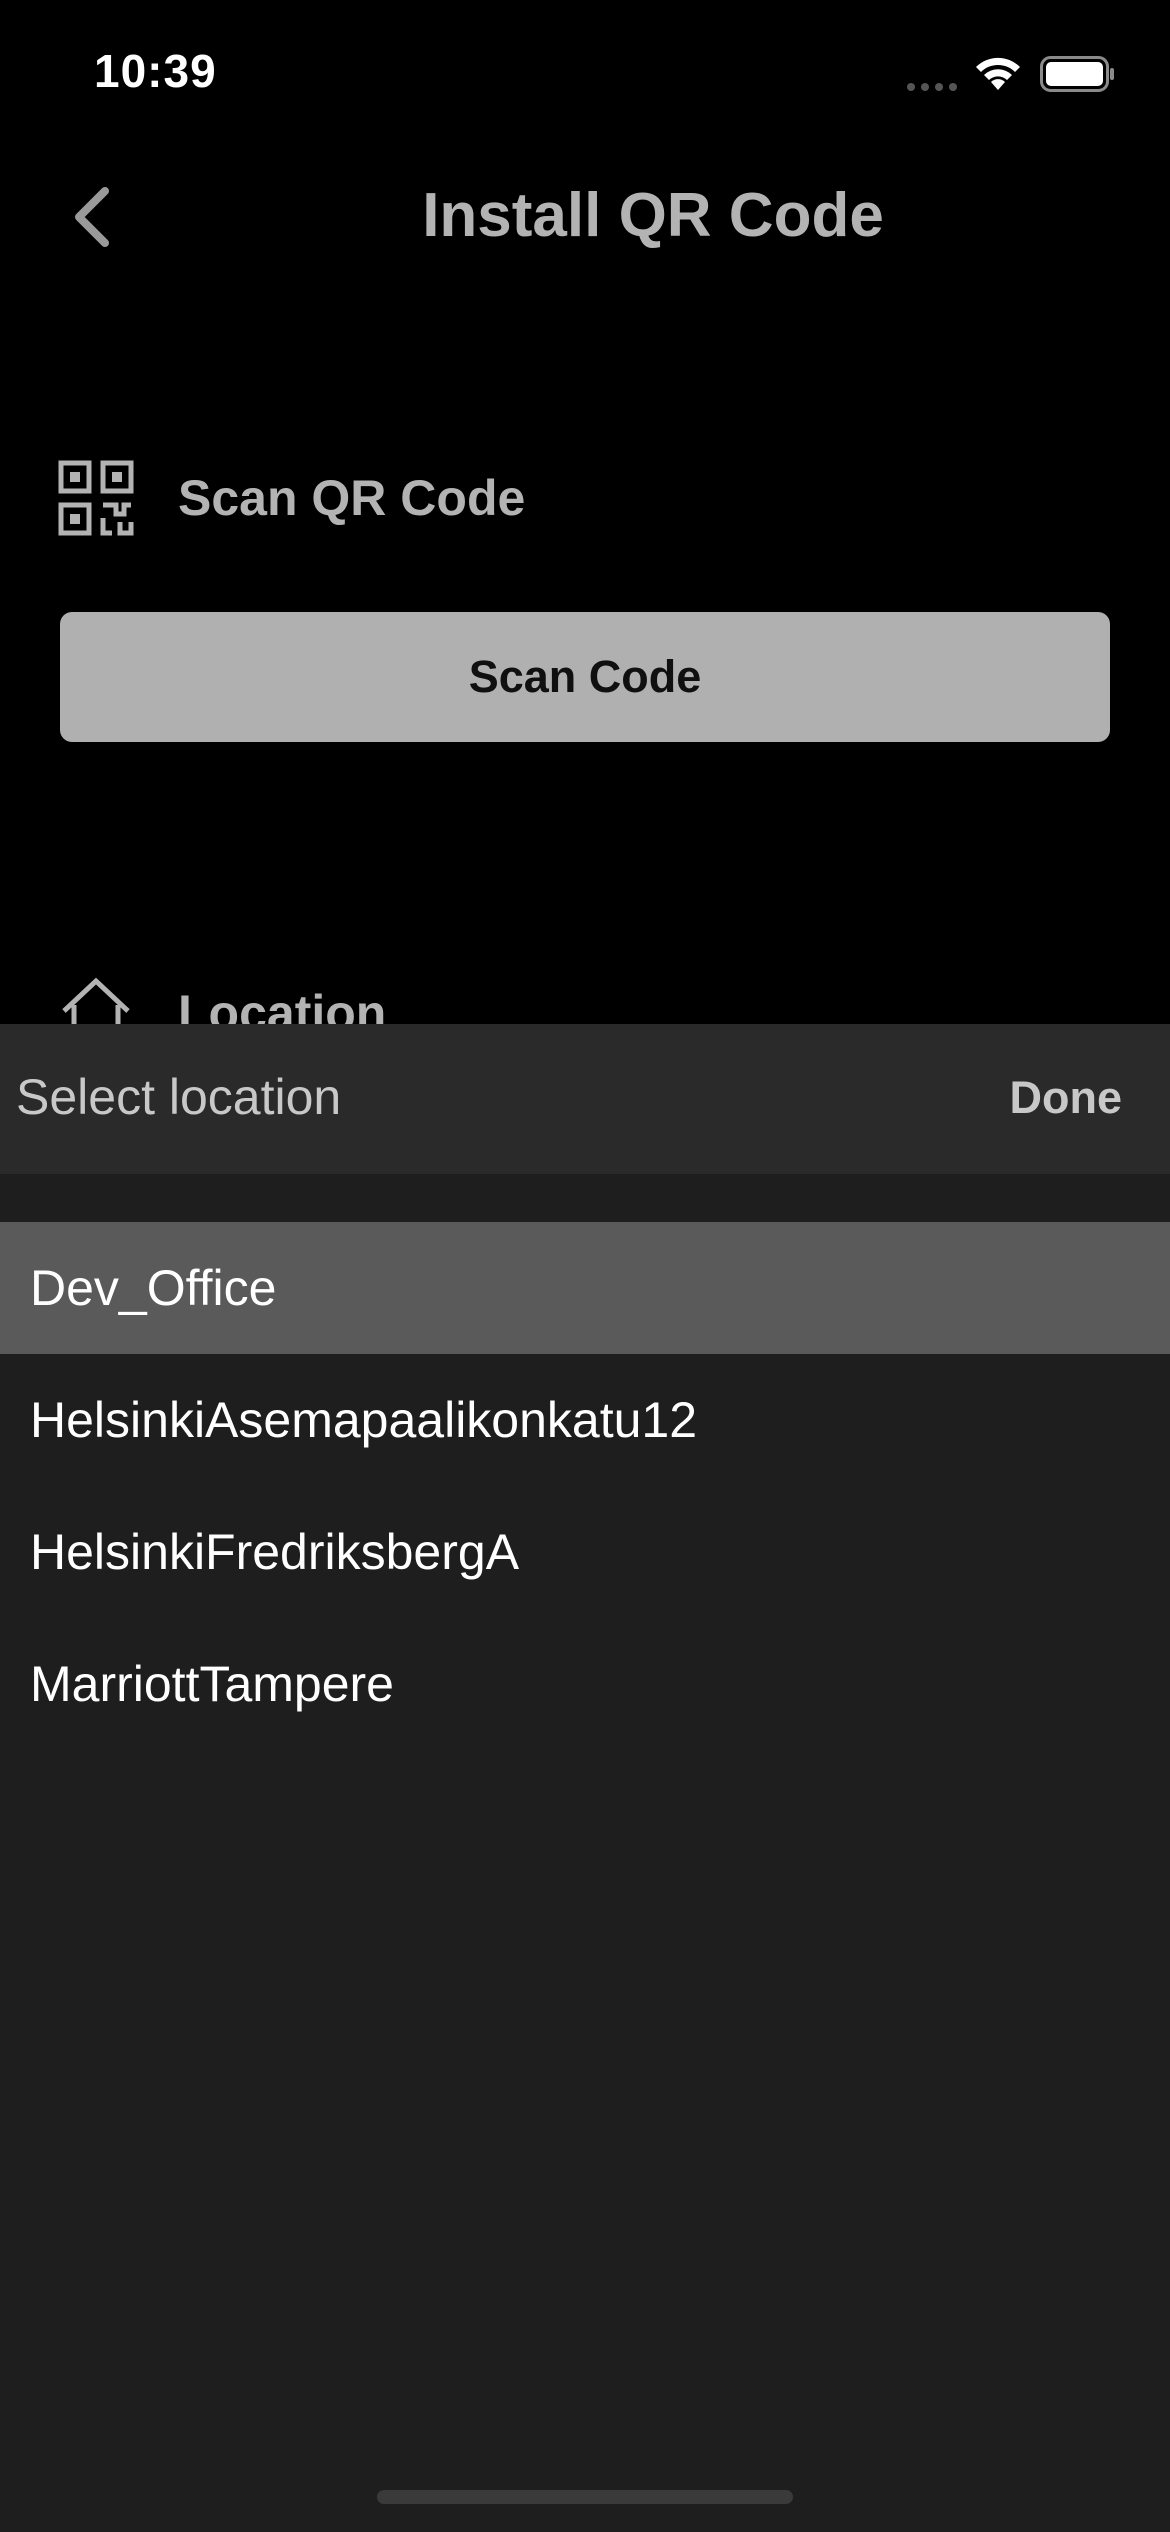 This screenshot has width=1170, height=2532. I want to click on cellular-signal-icon, so click(932, 87).